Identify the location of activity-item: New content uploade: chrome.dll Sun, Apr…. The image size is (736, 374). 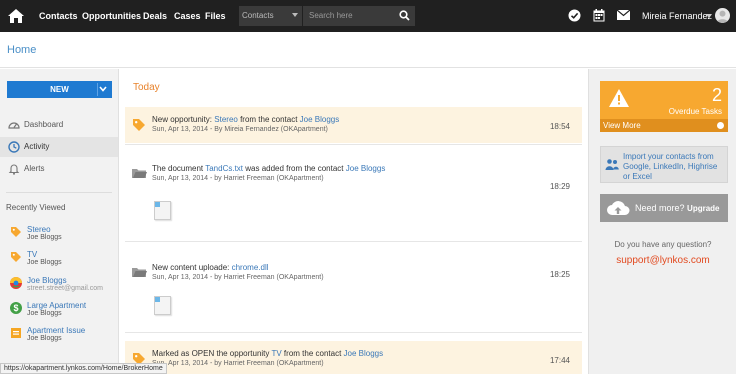
(353, 292).